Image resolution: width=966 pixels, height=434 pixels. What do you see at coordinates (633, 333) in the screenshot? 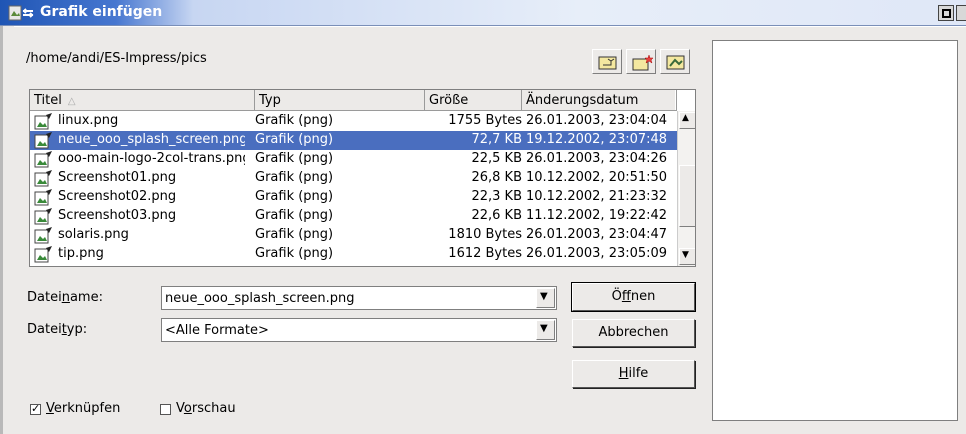
I see `cancel-button: Abbrechen` at bounding box center [633, 333].